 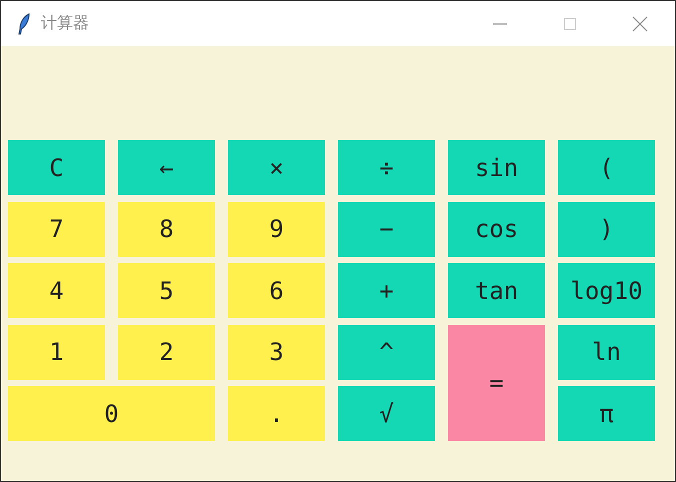 I want to click on calculator-key: 1, so click(x=56, y=352).